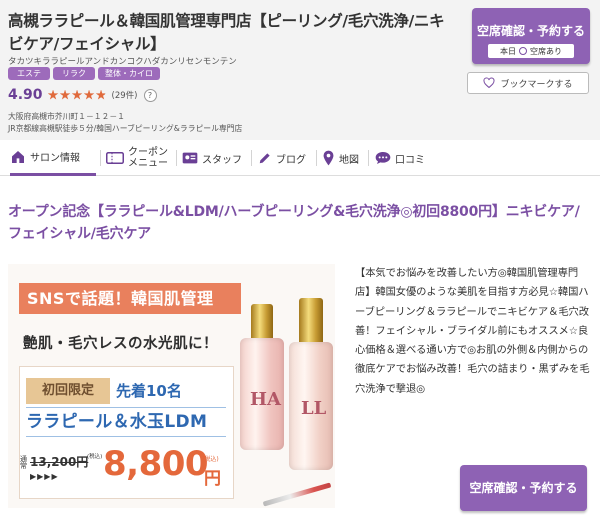 Image resolution: width=600 pixels, height=515 pixels. Describe the element at coordinates (120, 344) in the screenshot. I see `banner-tagline: 艶肌・毛穴レスの水光肌に！` at that location.